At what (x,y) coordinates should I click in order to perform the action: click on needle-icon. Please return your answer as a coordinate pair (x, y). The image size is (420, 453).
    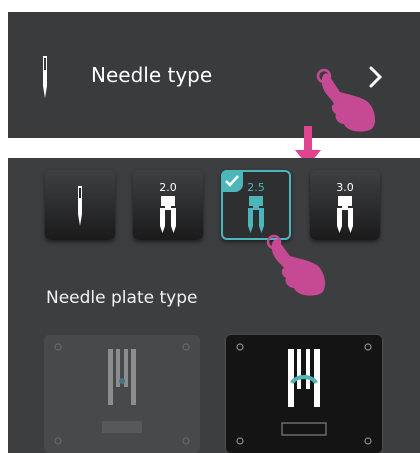
    Looking at the image, I should click on (45, 77).